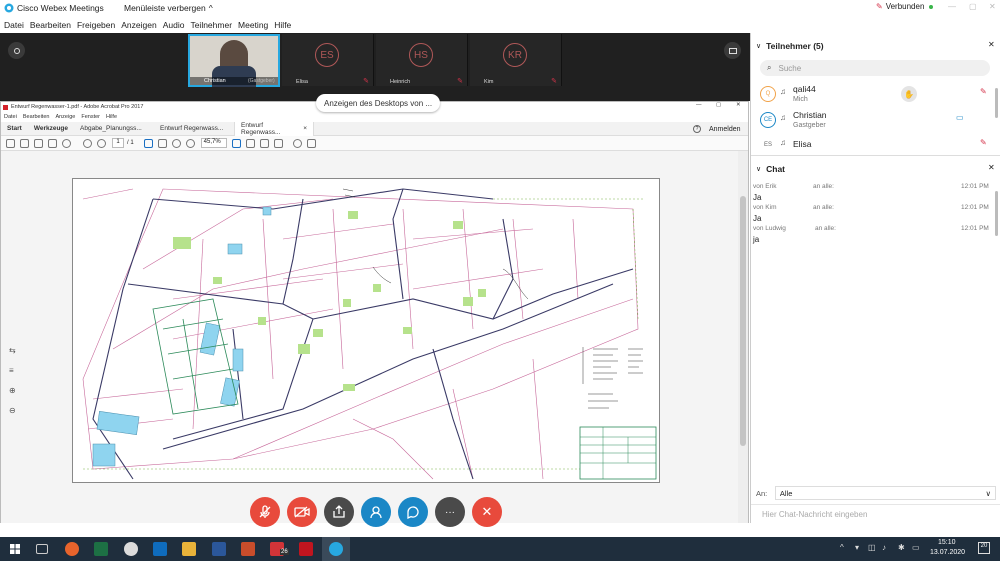 The height and width of the screenshot is (561, 1000). Describe the element at coordinates (36, 117) in the screenshot. I see `acrobat-menu-bearbeiten: Bearbeiten` at that location.